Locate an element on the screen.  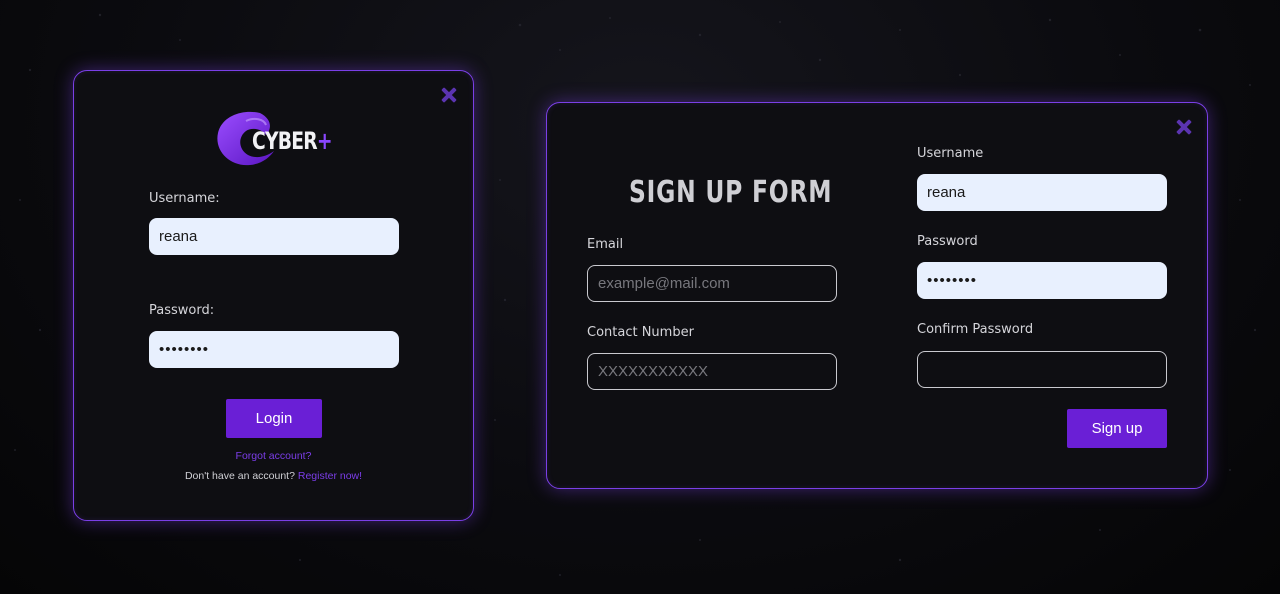
confirm-password-label: Confirm Password is located at coordinates (975, 329).